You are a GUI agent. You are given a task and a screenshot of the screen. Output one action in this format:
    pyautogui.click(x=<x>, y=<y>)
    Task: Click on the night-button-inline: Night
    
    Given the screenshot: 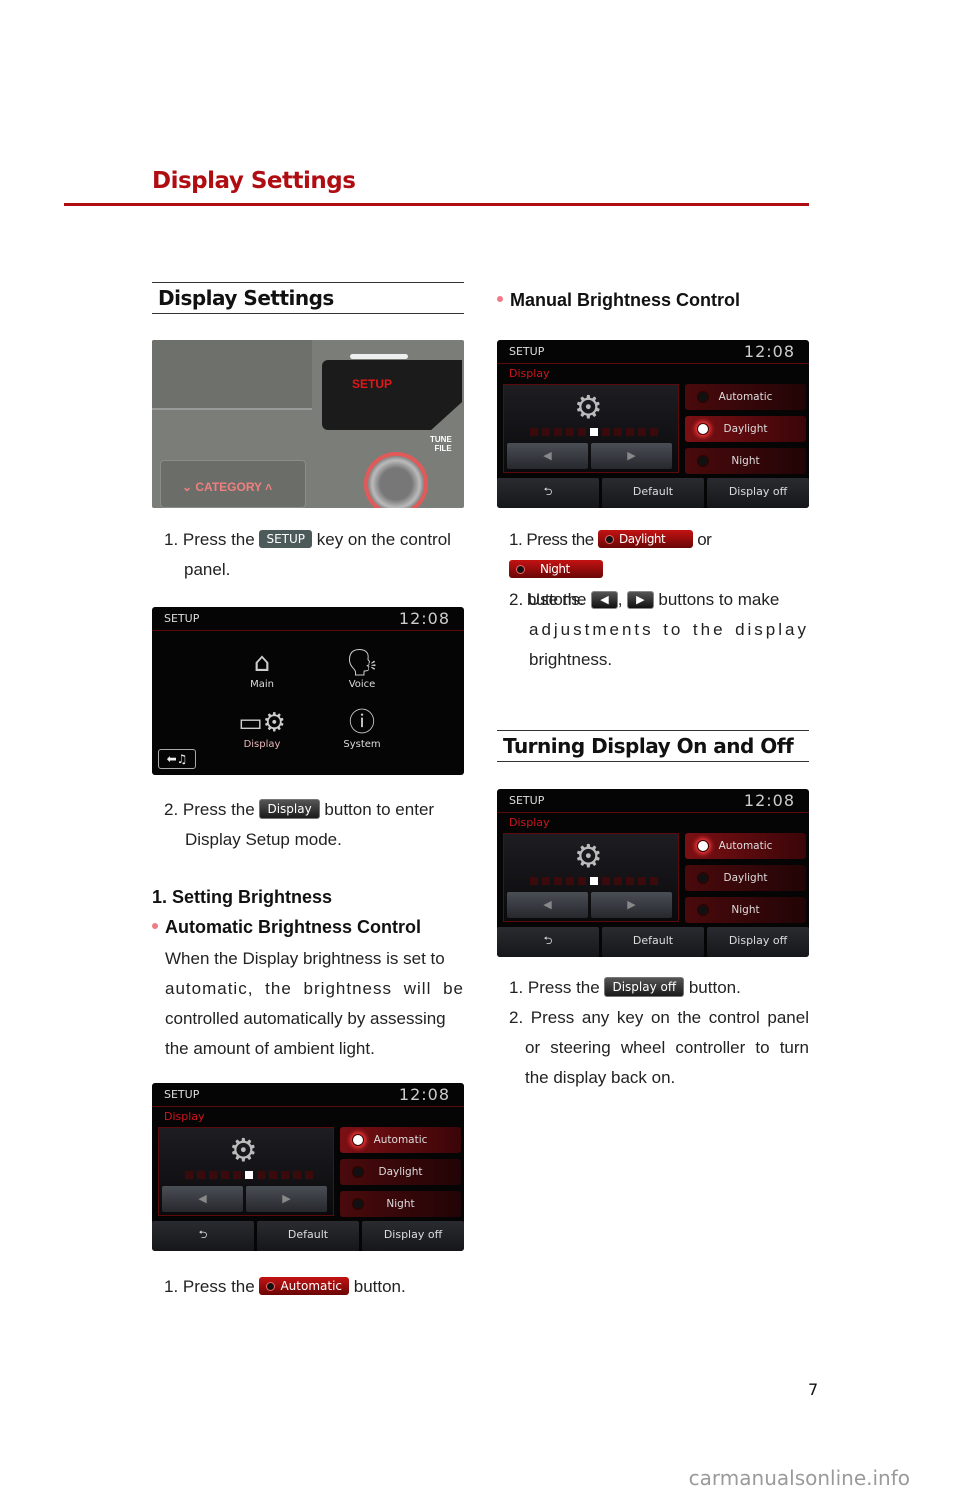 What is the action you would take?
    pyautogui.click(x=556, y=569)
    